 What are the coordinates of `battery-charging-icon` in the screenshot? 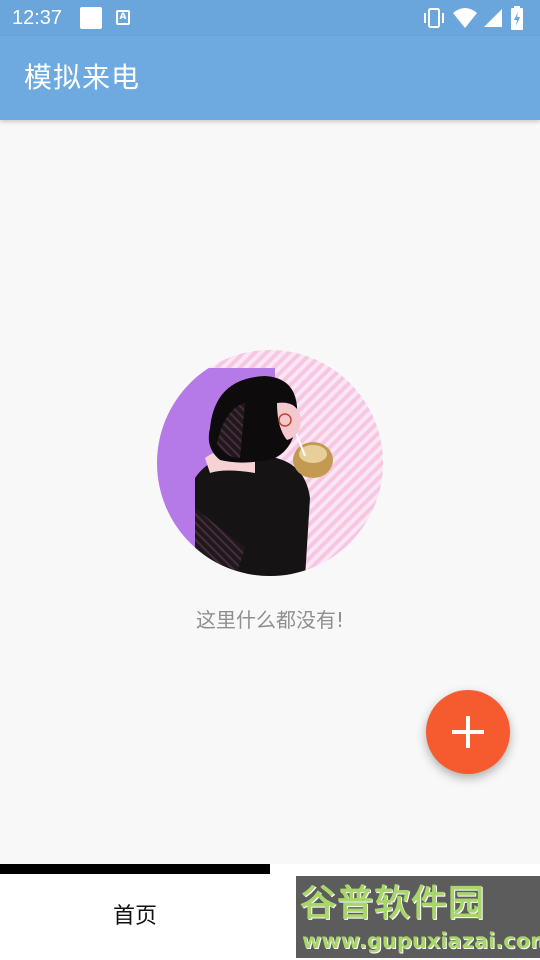 It's located at (517, 18).